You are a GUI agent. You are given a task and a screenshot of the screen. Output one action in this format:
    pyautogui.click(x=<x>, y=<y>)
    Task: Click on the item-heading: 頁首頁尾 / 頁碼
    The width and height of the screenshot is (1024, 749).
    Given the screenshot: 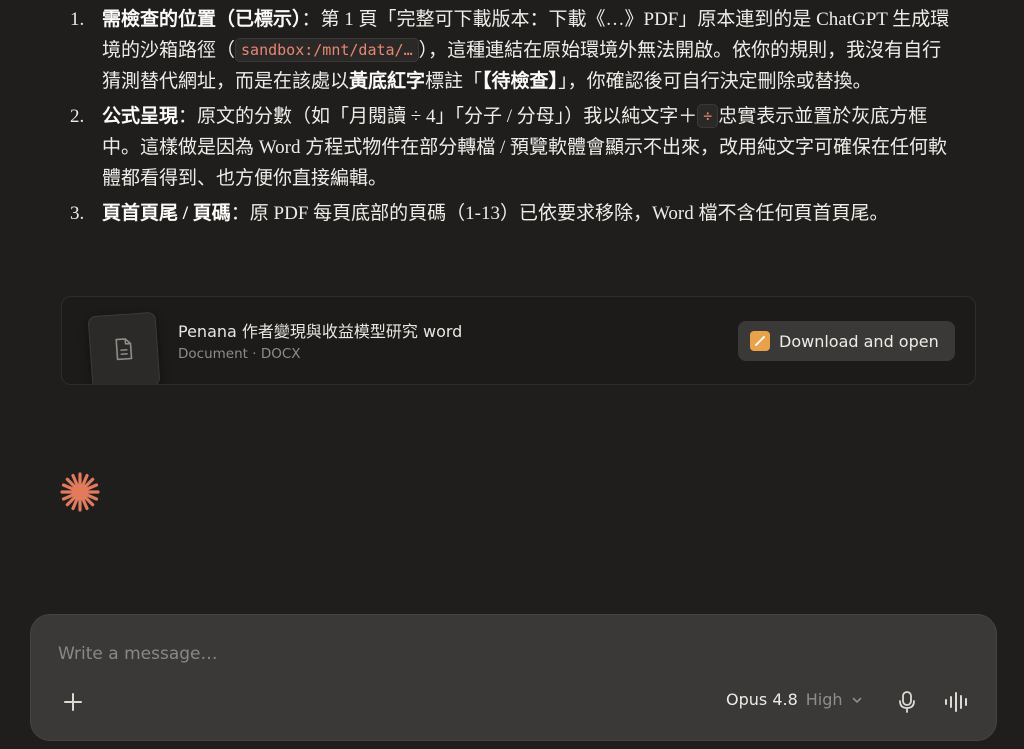 What is the action you would take?
    pyautogui.click(x=166, y=213)
    